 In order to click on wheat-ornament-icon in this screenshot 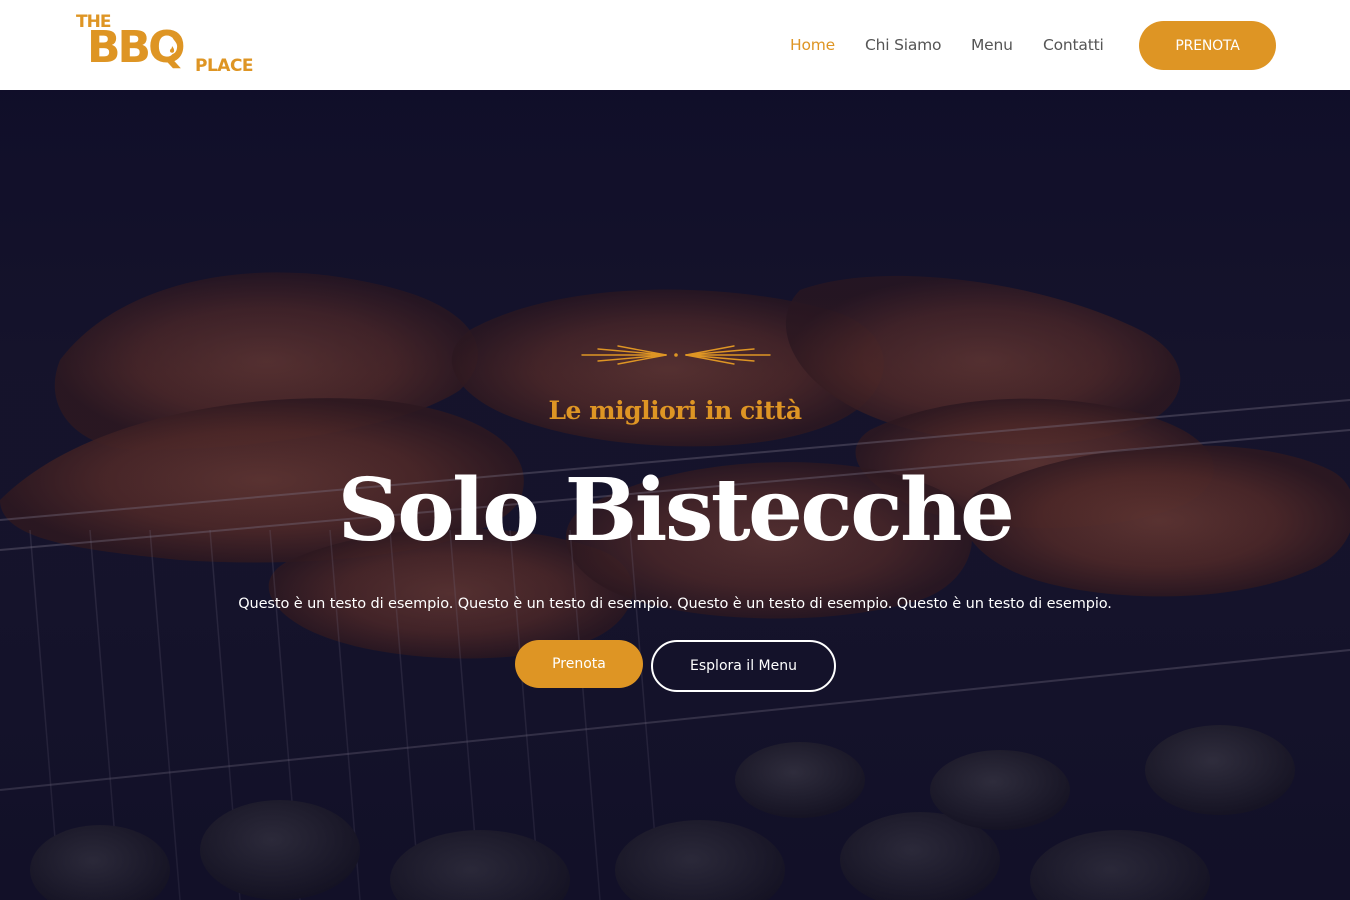, I will do `click(676, 355)`.